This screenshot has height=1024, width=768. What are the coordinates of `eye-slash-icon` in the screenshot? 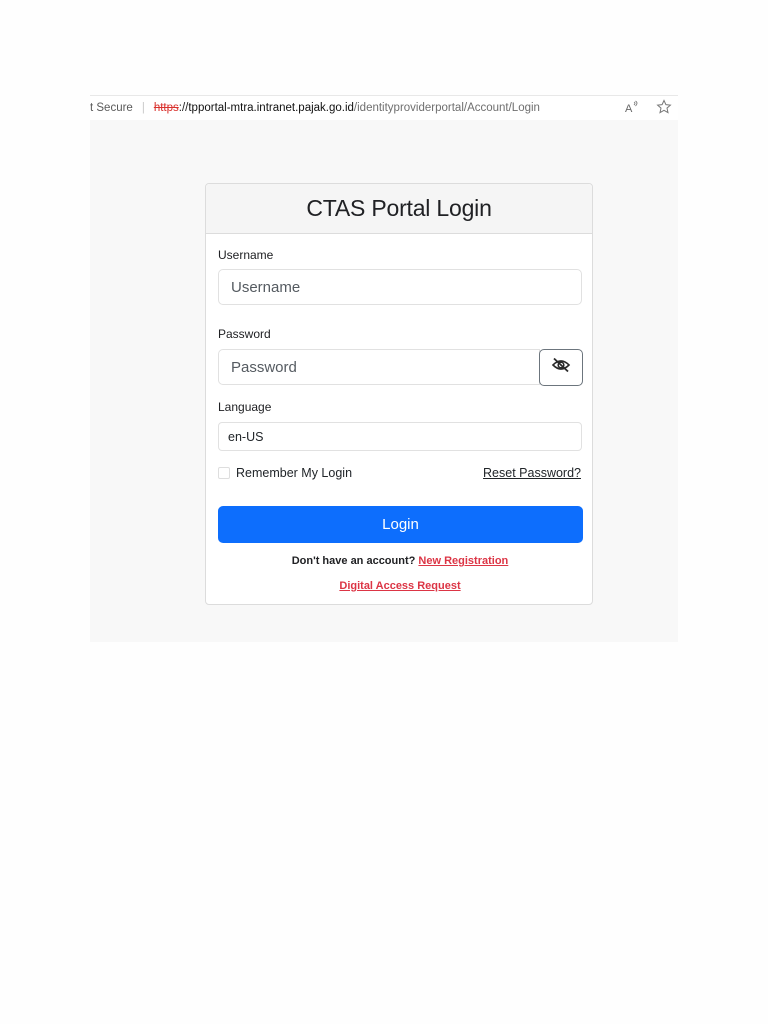 It's located at (561, 367).